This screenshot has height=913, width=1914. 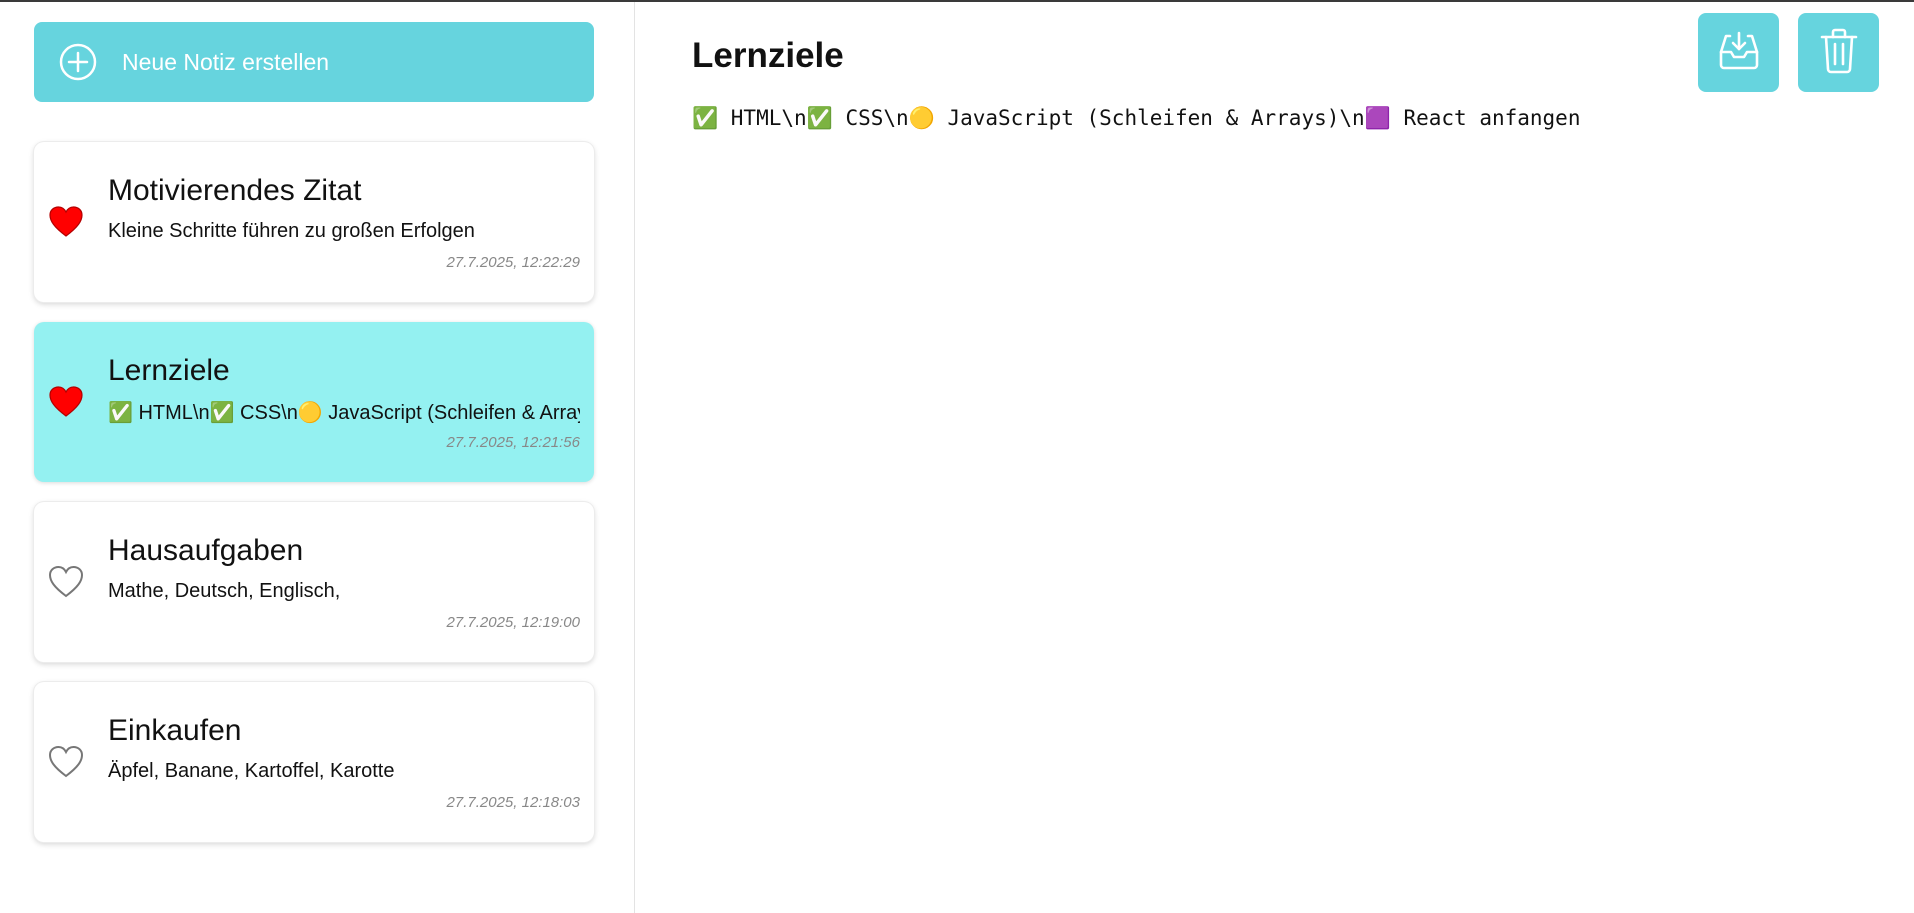 I want to click on trash-icon, so click(x=1839, y=52).